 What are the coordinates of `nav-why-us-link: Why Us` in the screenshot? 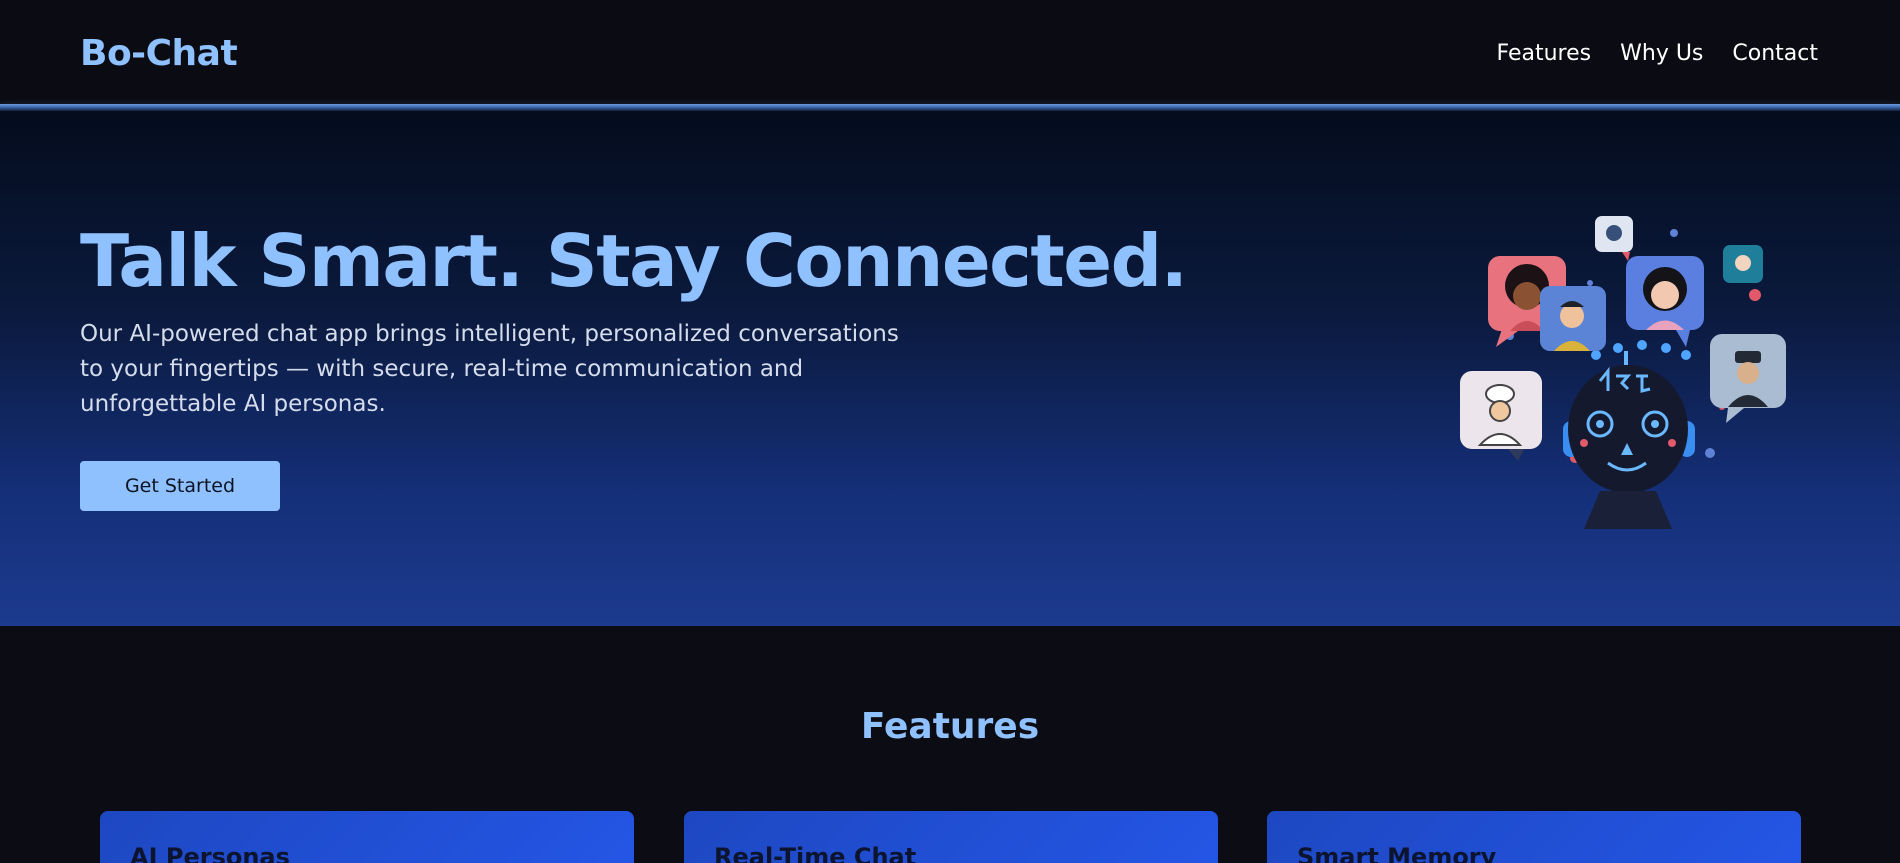 It's located at (1661, 53).